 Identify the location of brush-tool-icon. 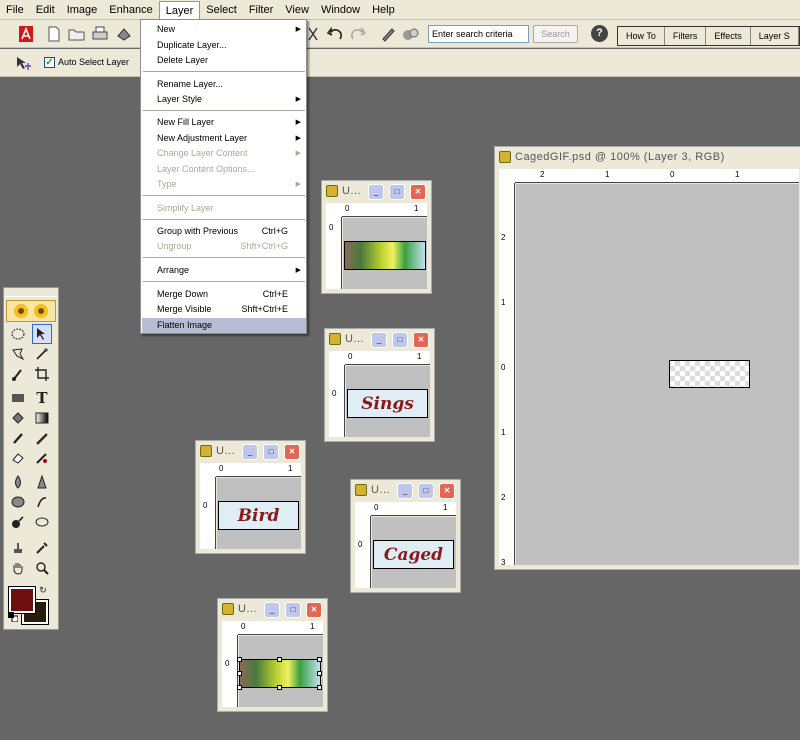
(18, 438).